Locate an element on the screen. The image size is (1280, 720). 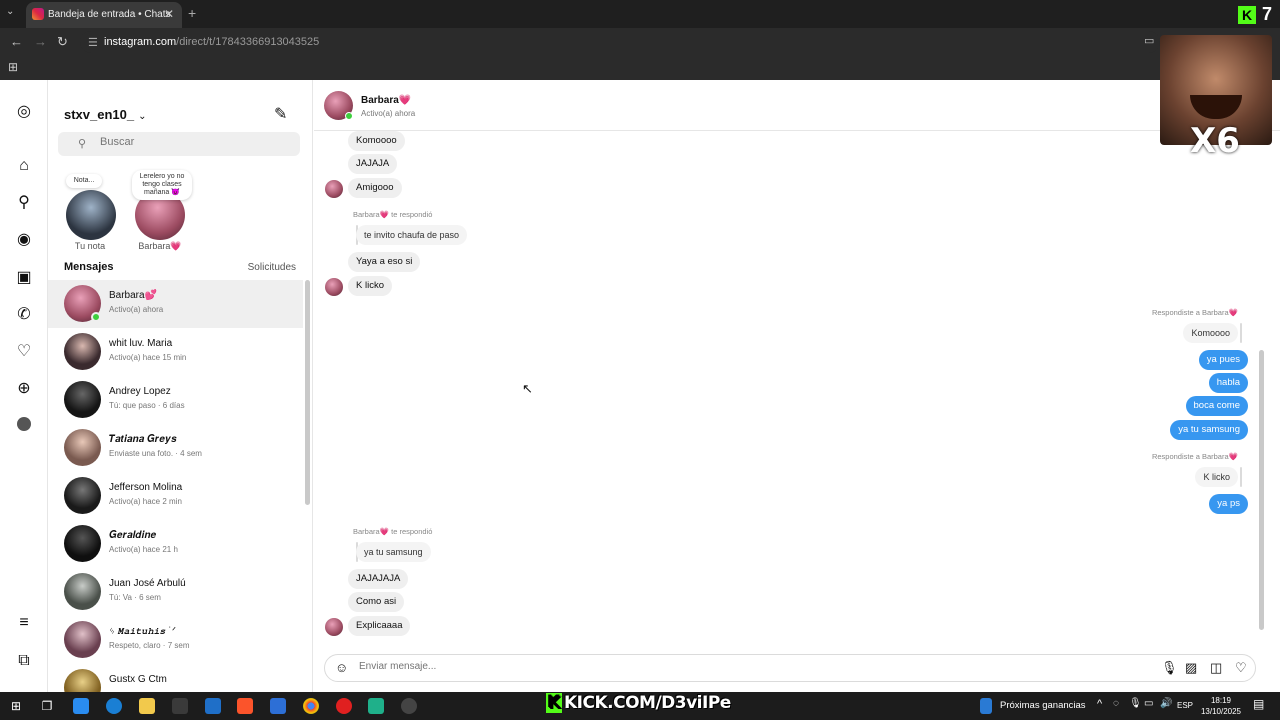
incoming-message: Yaya a eso si is located at coordinates (384, 262).